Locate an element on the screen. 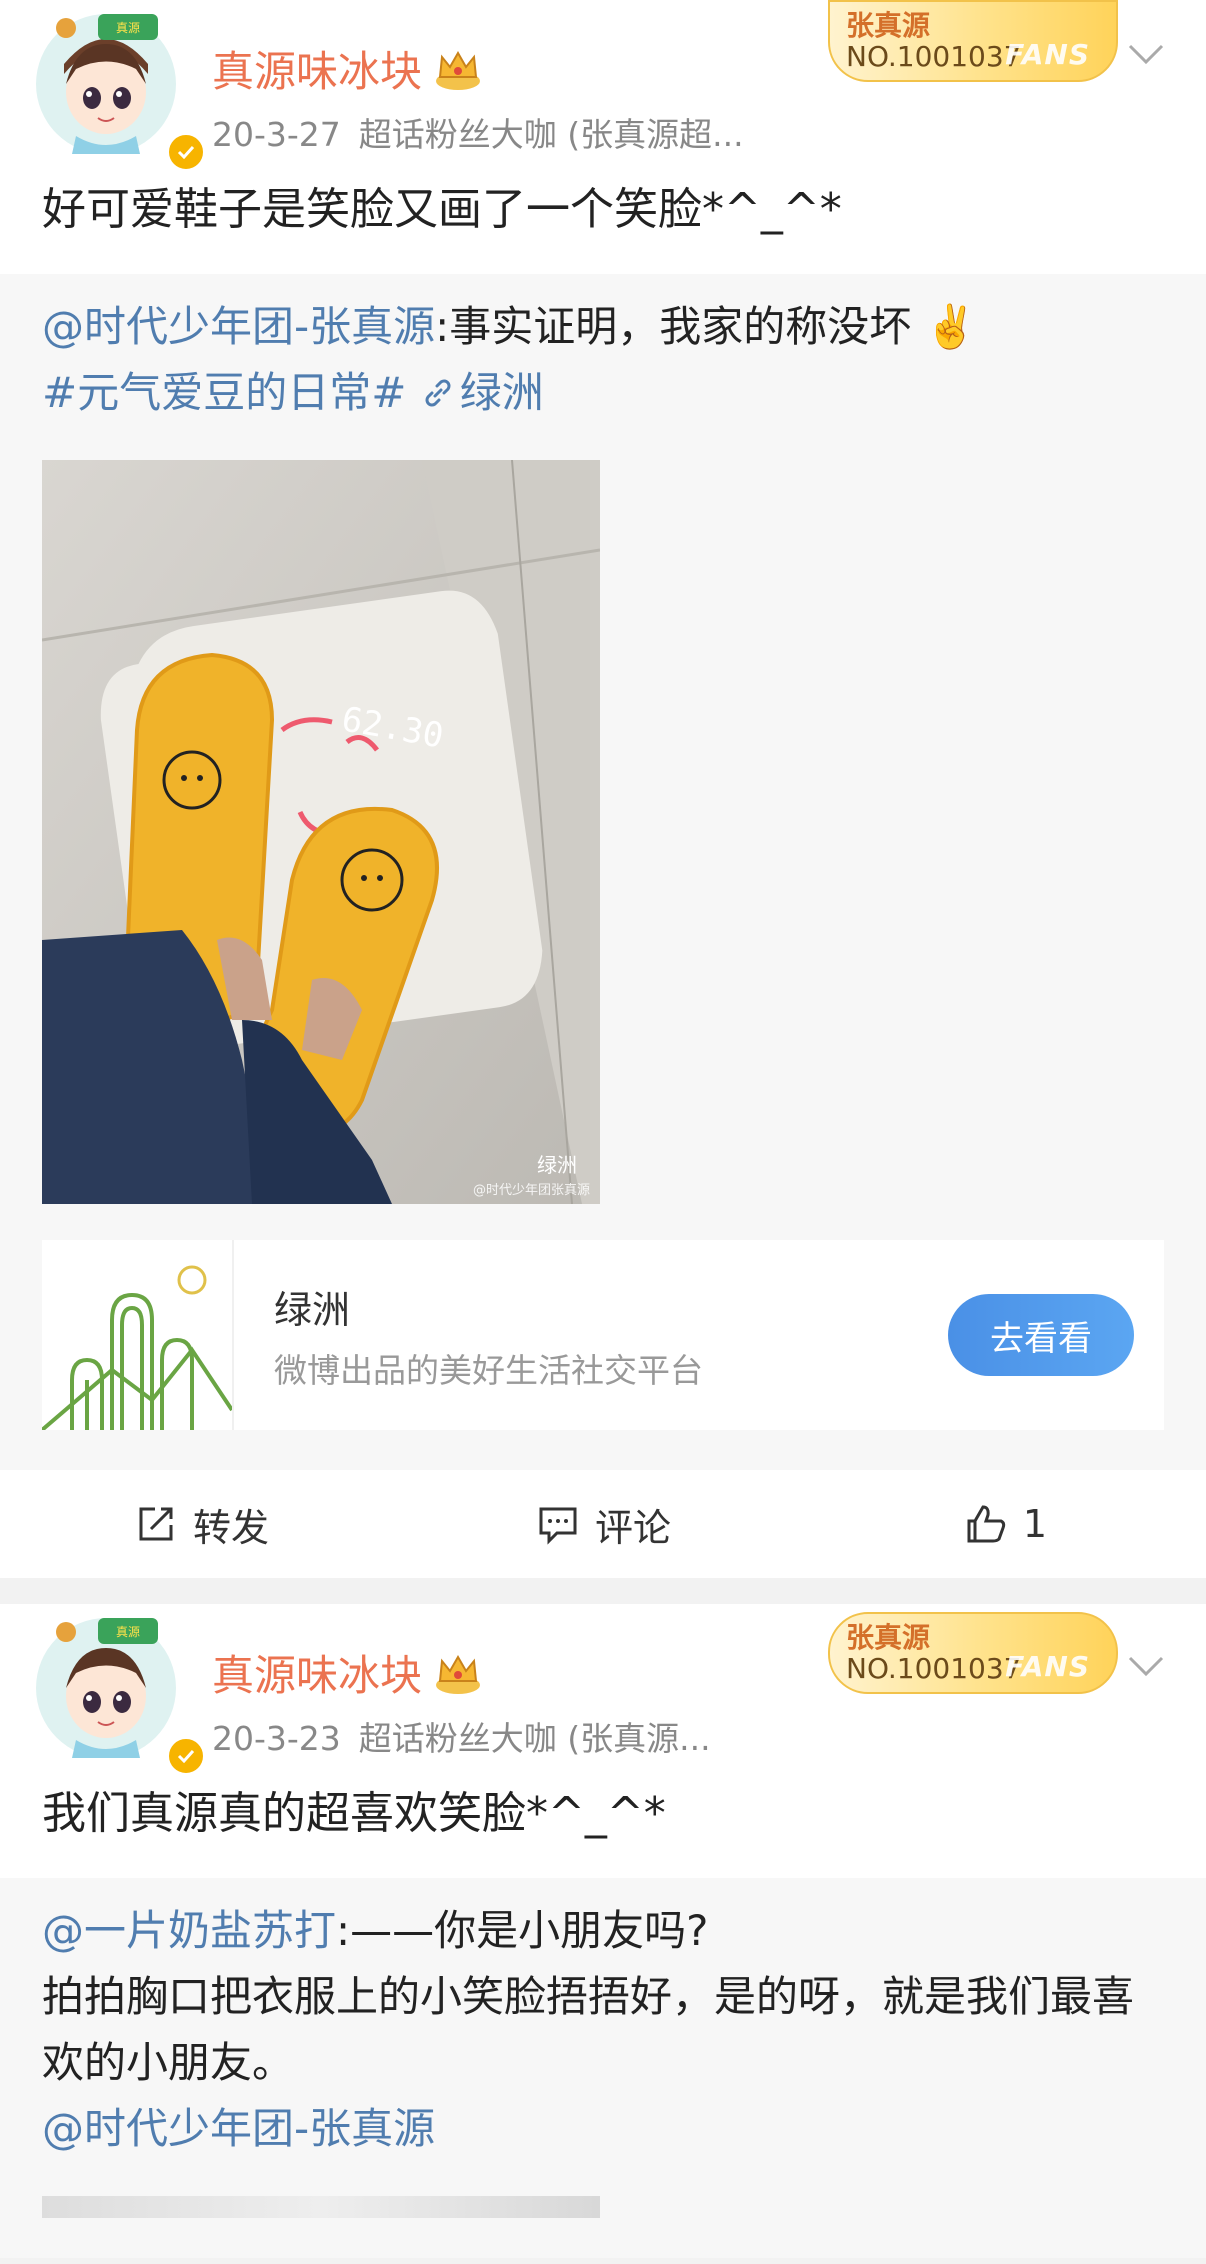 The image size is (1206, 2264). photo-watermark-user: @时代少年团张真源 is located at coordinates (531, 1190).